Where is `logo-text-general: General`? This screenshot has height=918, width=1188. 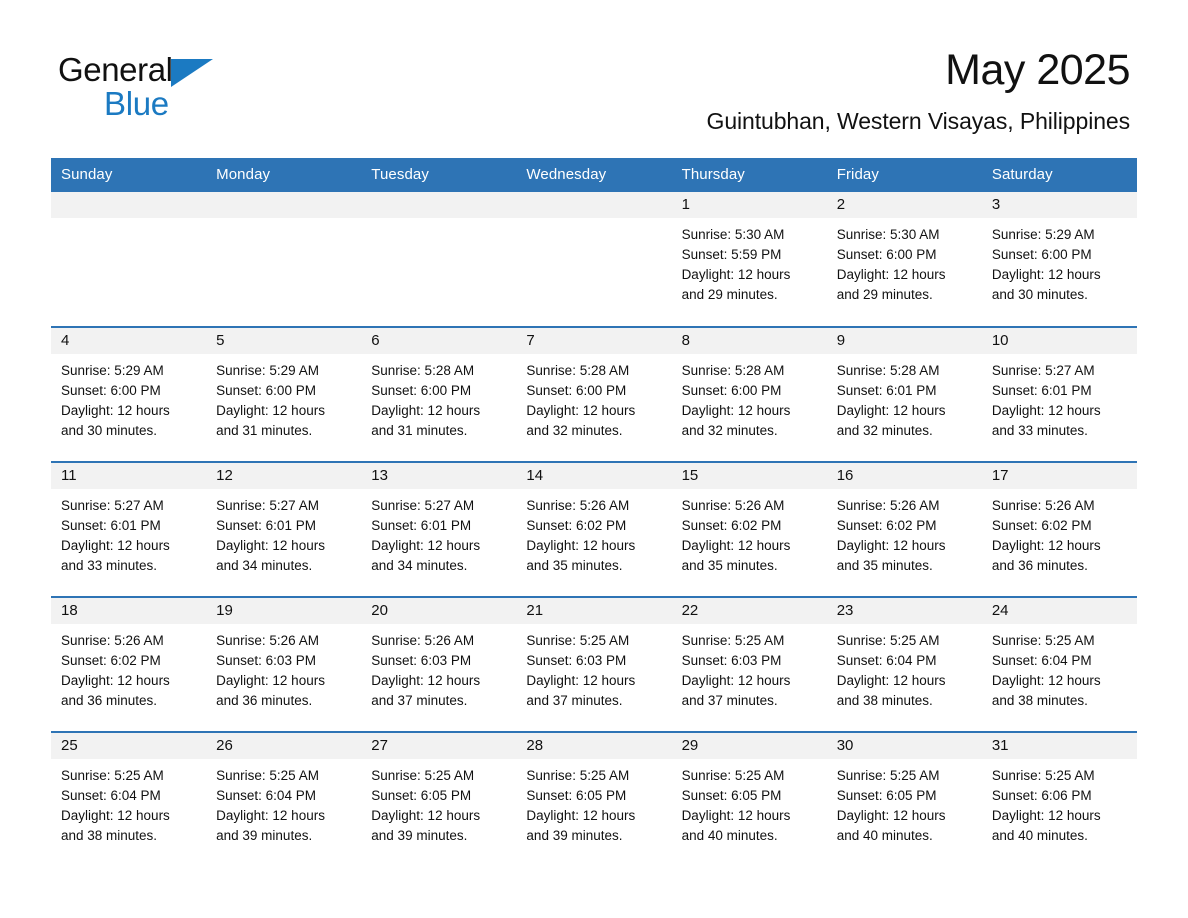 logo-text-general: General is located at coordinates (115, 69).